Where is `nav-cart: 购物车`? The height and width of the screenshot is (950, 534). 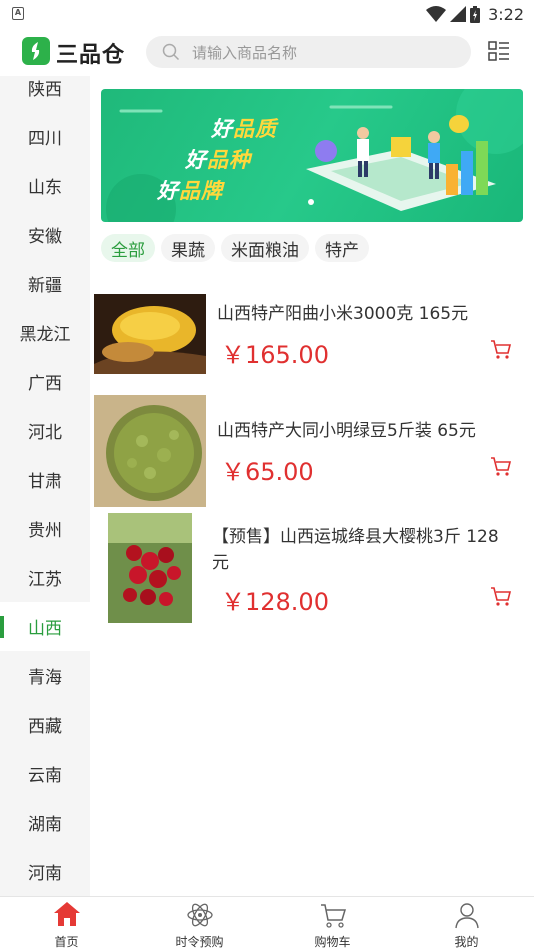 nav-cart: 购物车 is located at coordinates (332, 923).